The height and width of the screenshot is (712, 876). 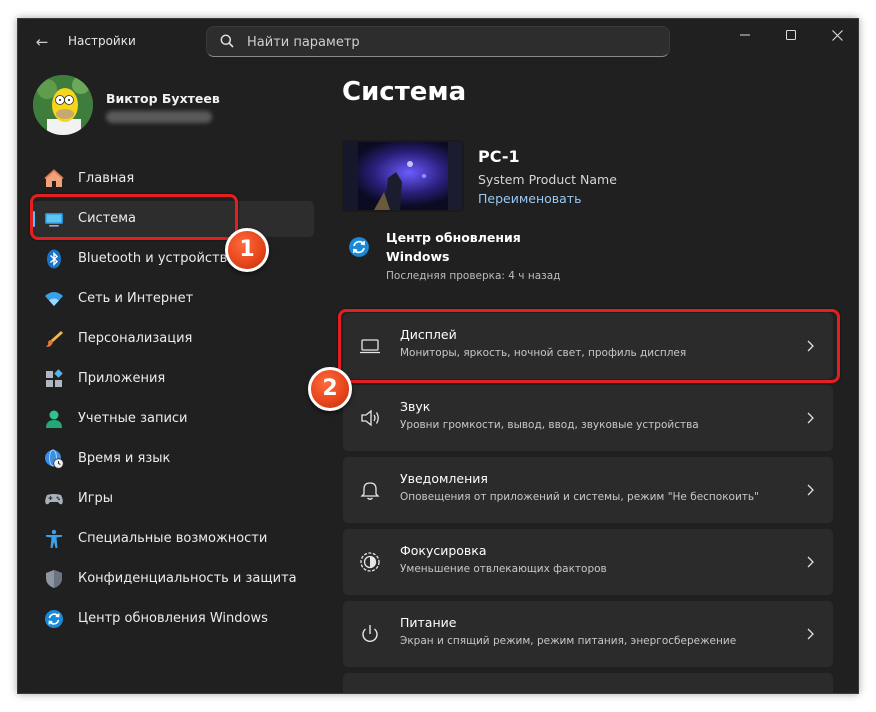 What do you see at coordinates (471, 247) in the screenshot?
I see `windows-update-link: Центр обновления Windows` at bounding box center [471, 247].